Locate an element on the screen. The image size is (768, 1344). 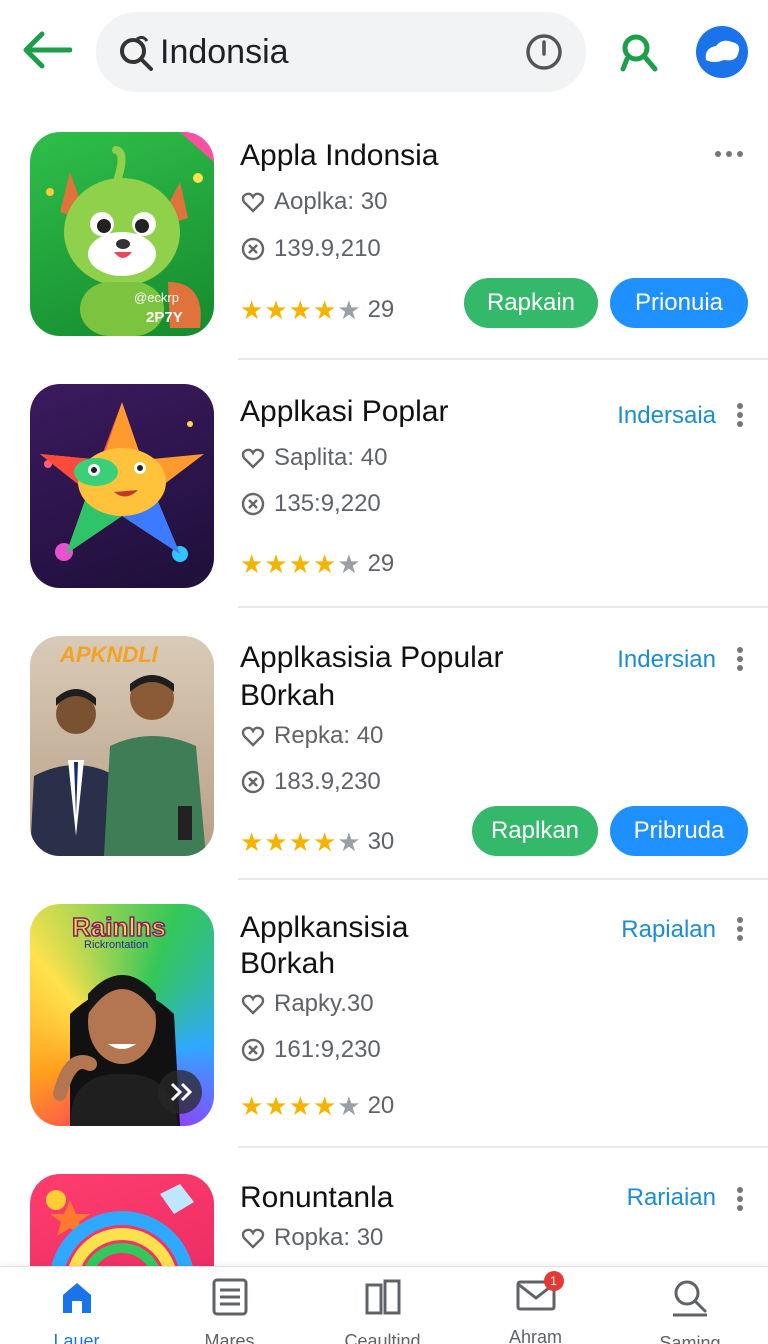
notification-badge: 1 is located at coordinates (553, 1281).